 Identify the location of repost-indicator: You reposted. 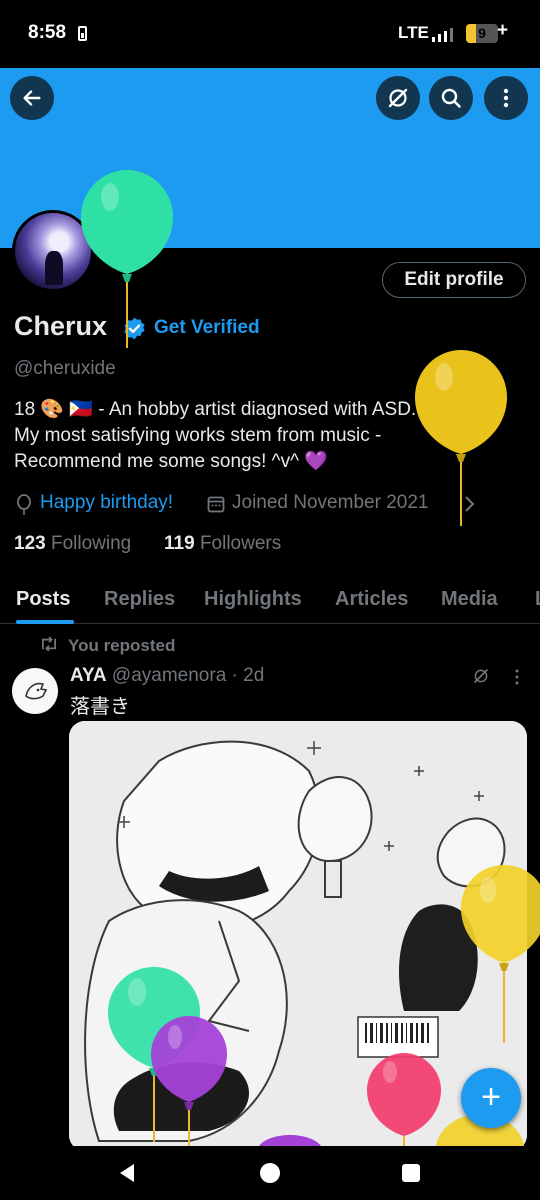
(106, 646).